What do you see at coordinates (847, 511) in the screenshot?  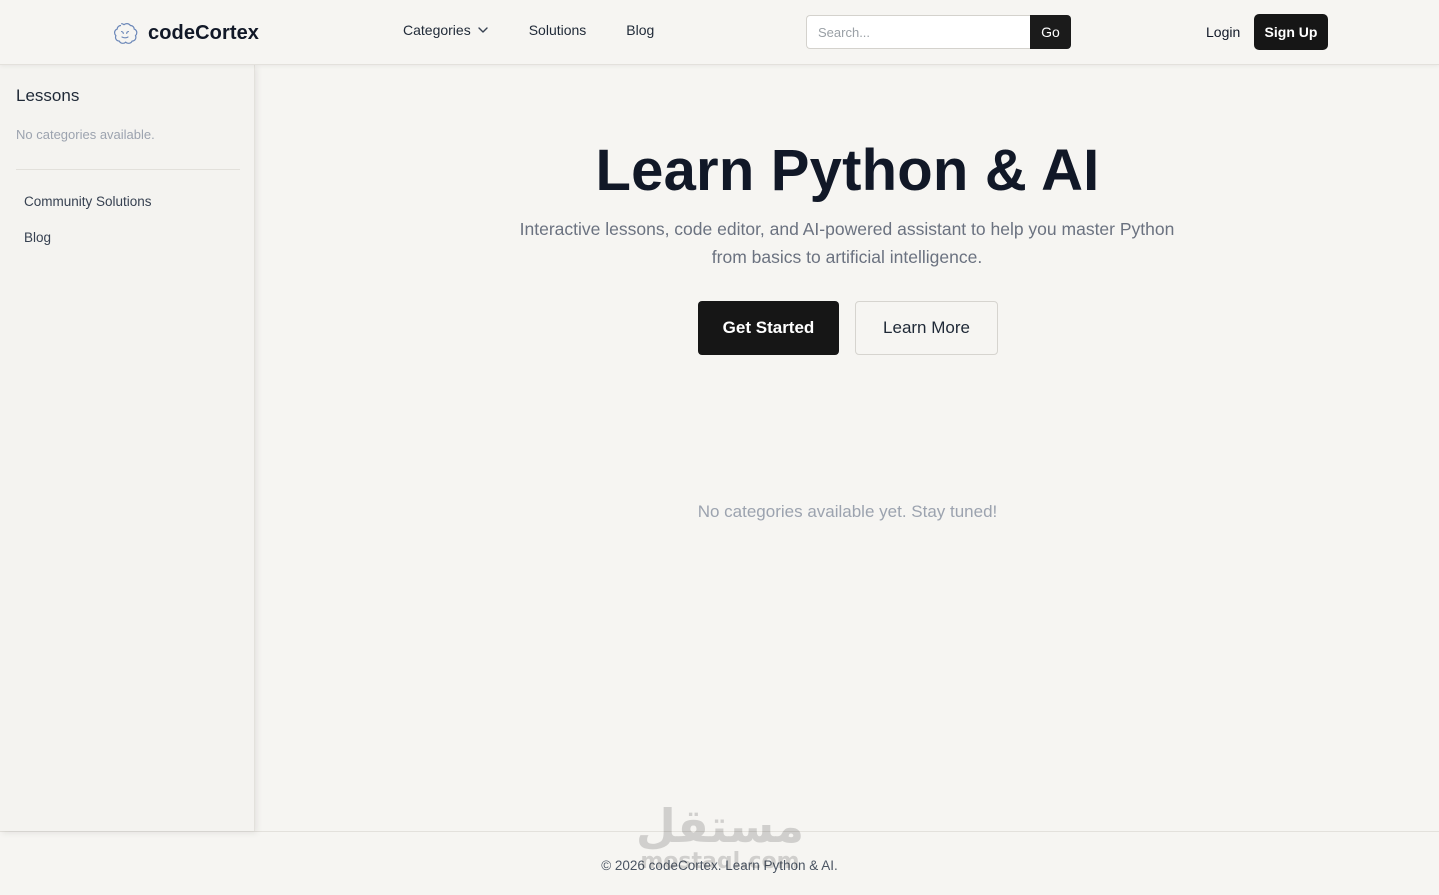 I see `categories-empty-state: No categories available yet. Stay tuned!` at bounding box center [847, 511].